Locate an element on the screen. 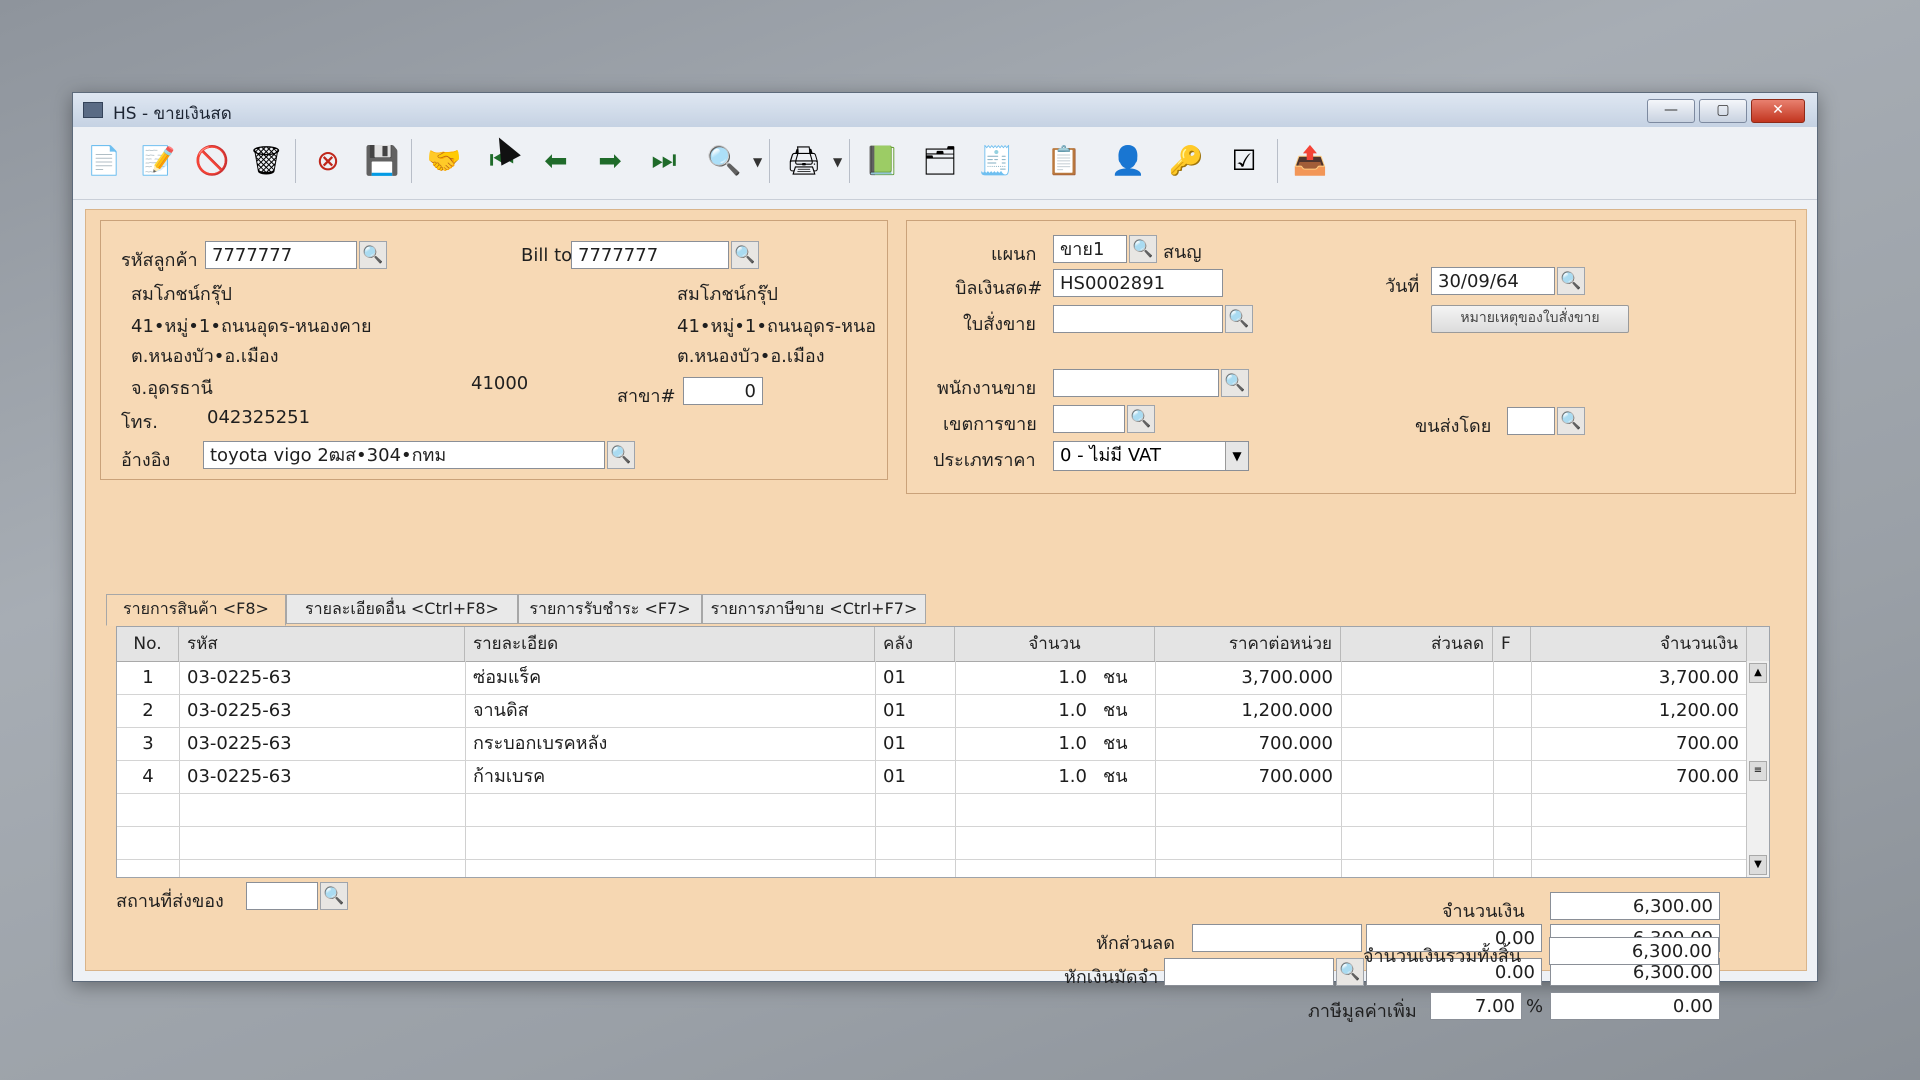 This screenshot has height=1080, width=1920. cell-no: 4 is located at coordinates (148, 776).